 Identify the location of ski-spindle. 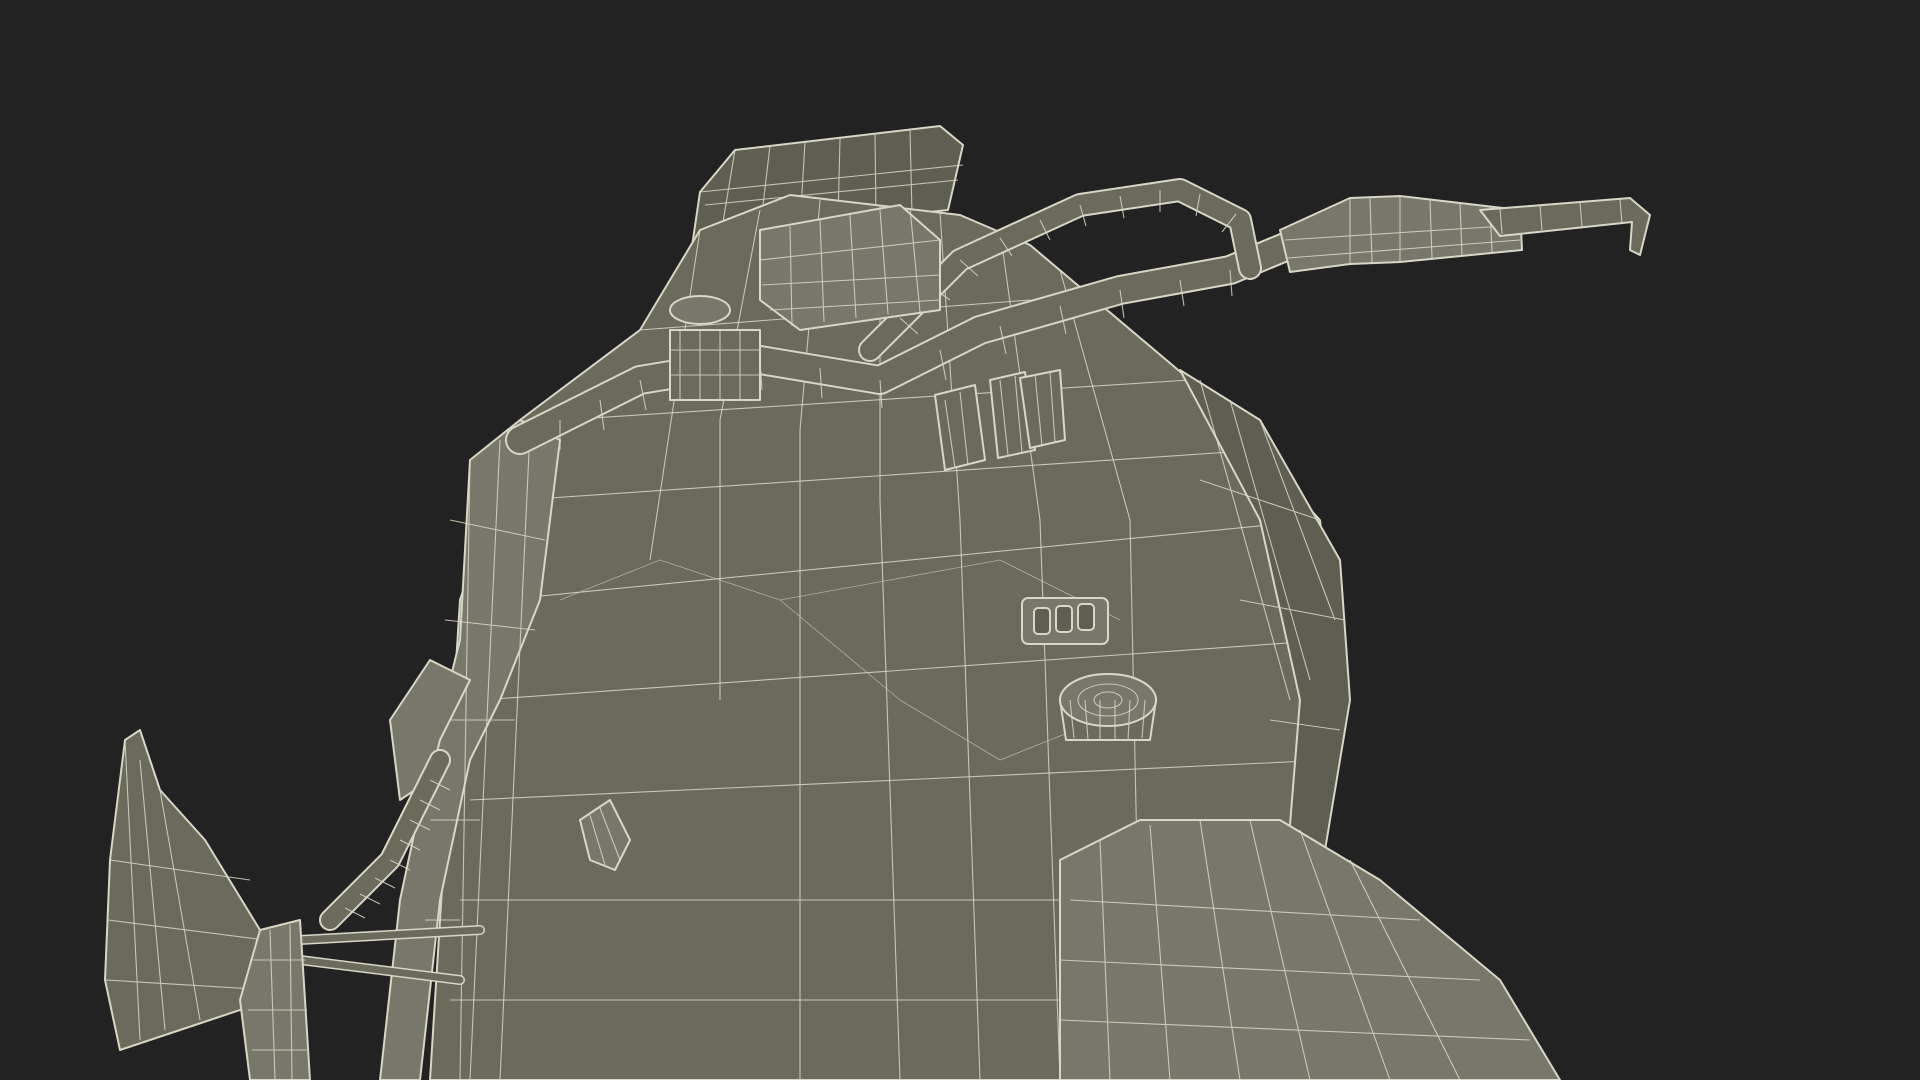
(207, 904).